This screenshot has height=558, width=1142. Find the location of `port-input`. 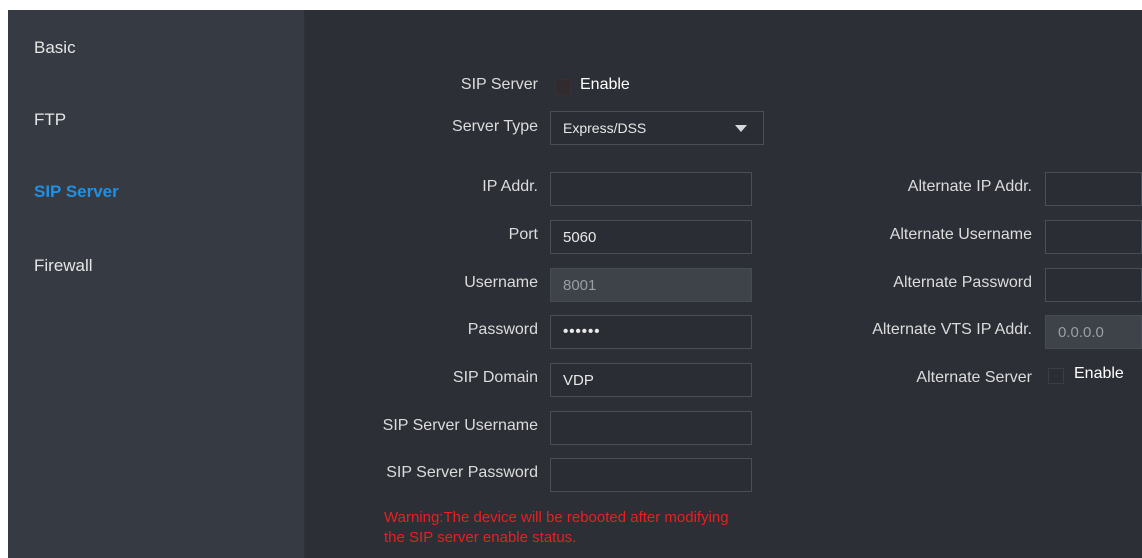

port-input is located at coordinates (651, 237).